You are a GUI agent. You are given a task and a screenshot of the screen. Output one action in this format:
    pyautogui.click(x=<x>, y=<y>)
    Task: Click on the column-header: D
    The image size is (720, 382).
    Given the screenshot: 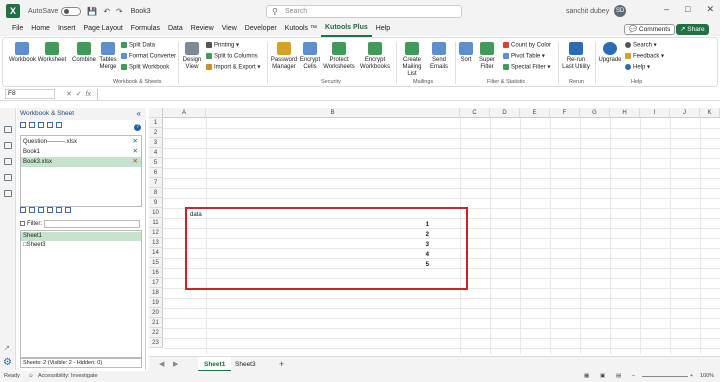 What is the action you would take?
    pyautogui.click(x=505, y=113)
    